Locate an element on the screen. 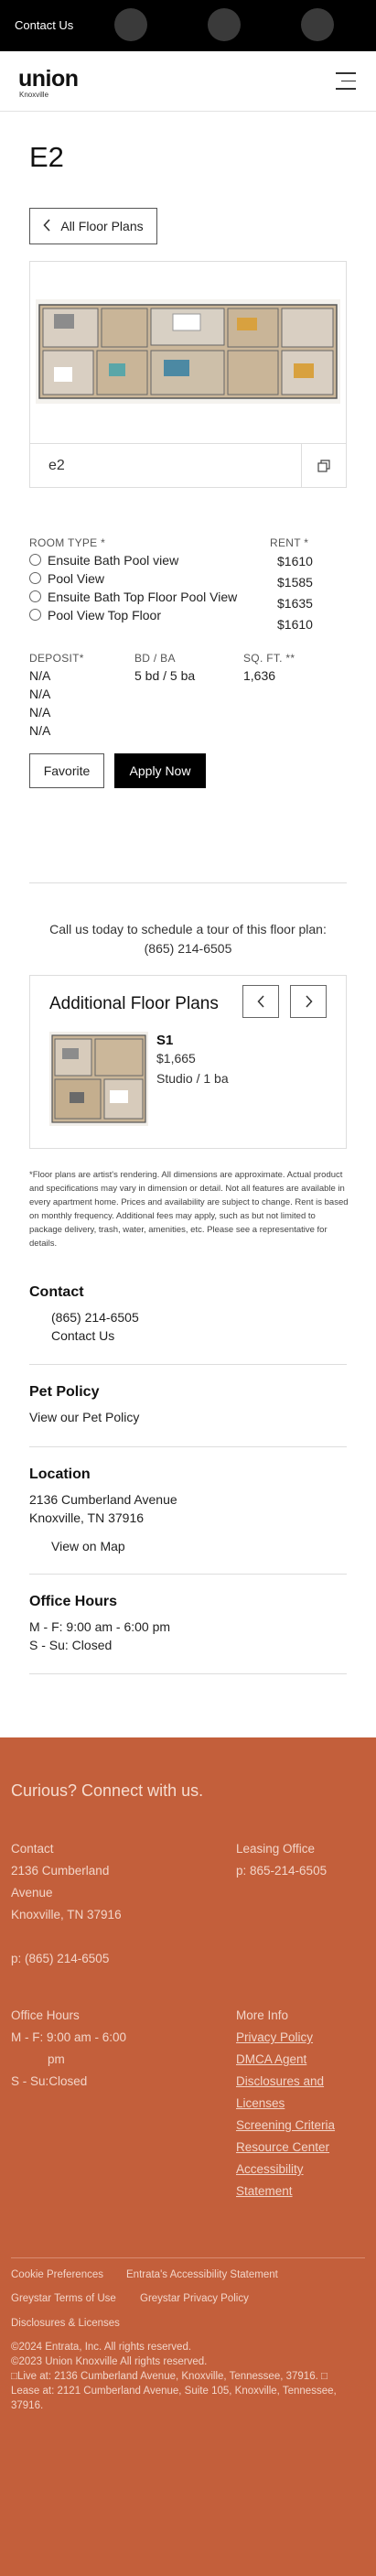  footer-heading: Curious? Connect with us. is located at coordinates (107, 1791).